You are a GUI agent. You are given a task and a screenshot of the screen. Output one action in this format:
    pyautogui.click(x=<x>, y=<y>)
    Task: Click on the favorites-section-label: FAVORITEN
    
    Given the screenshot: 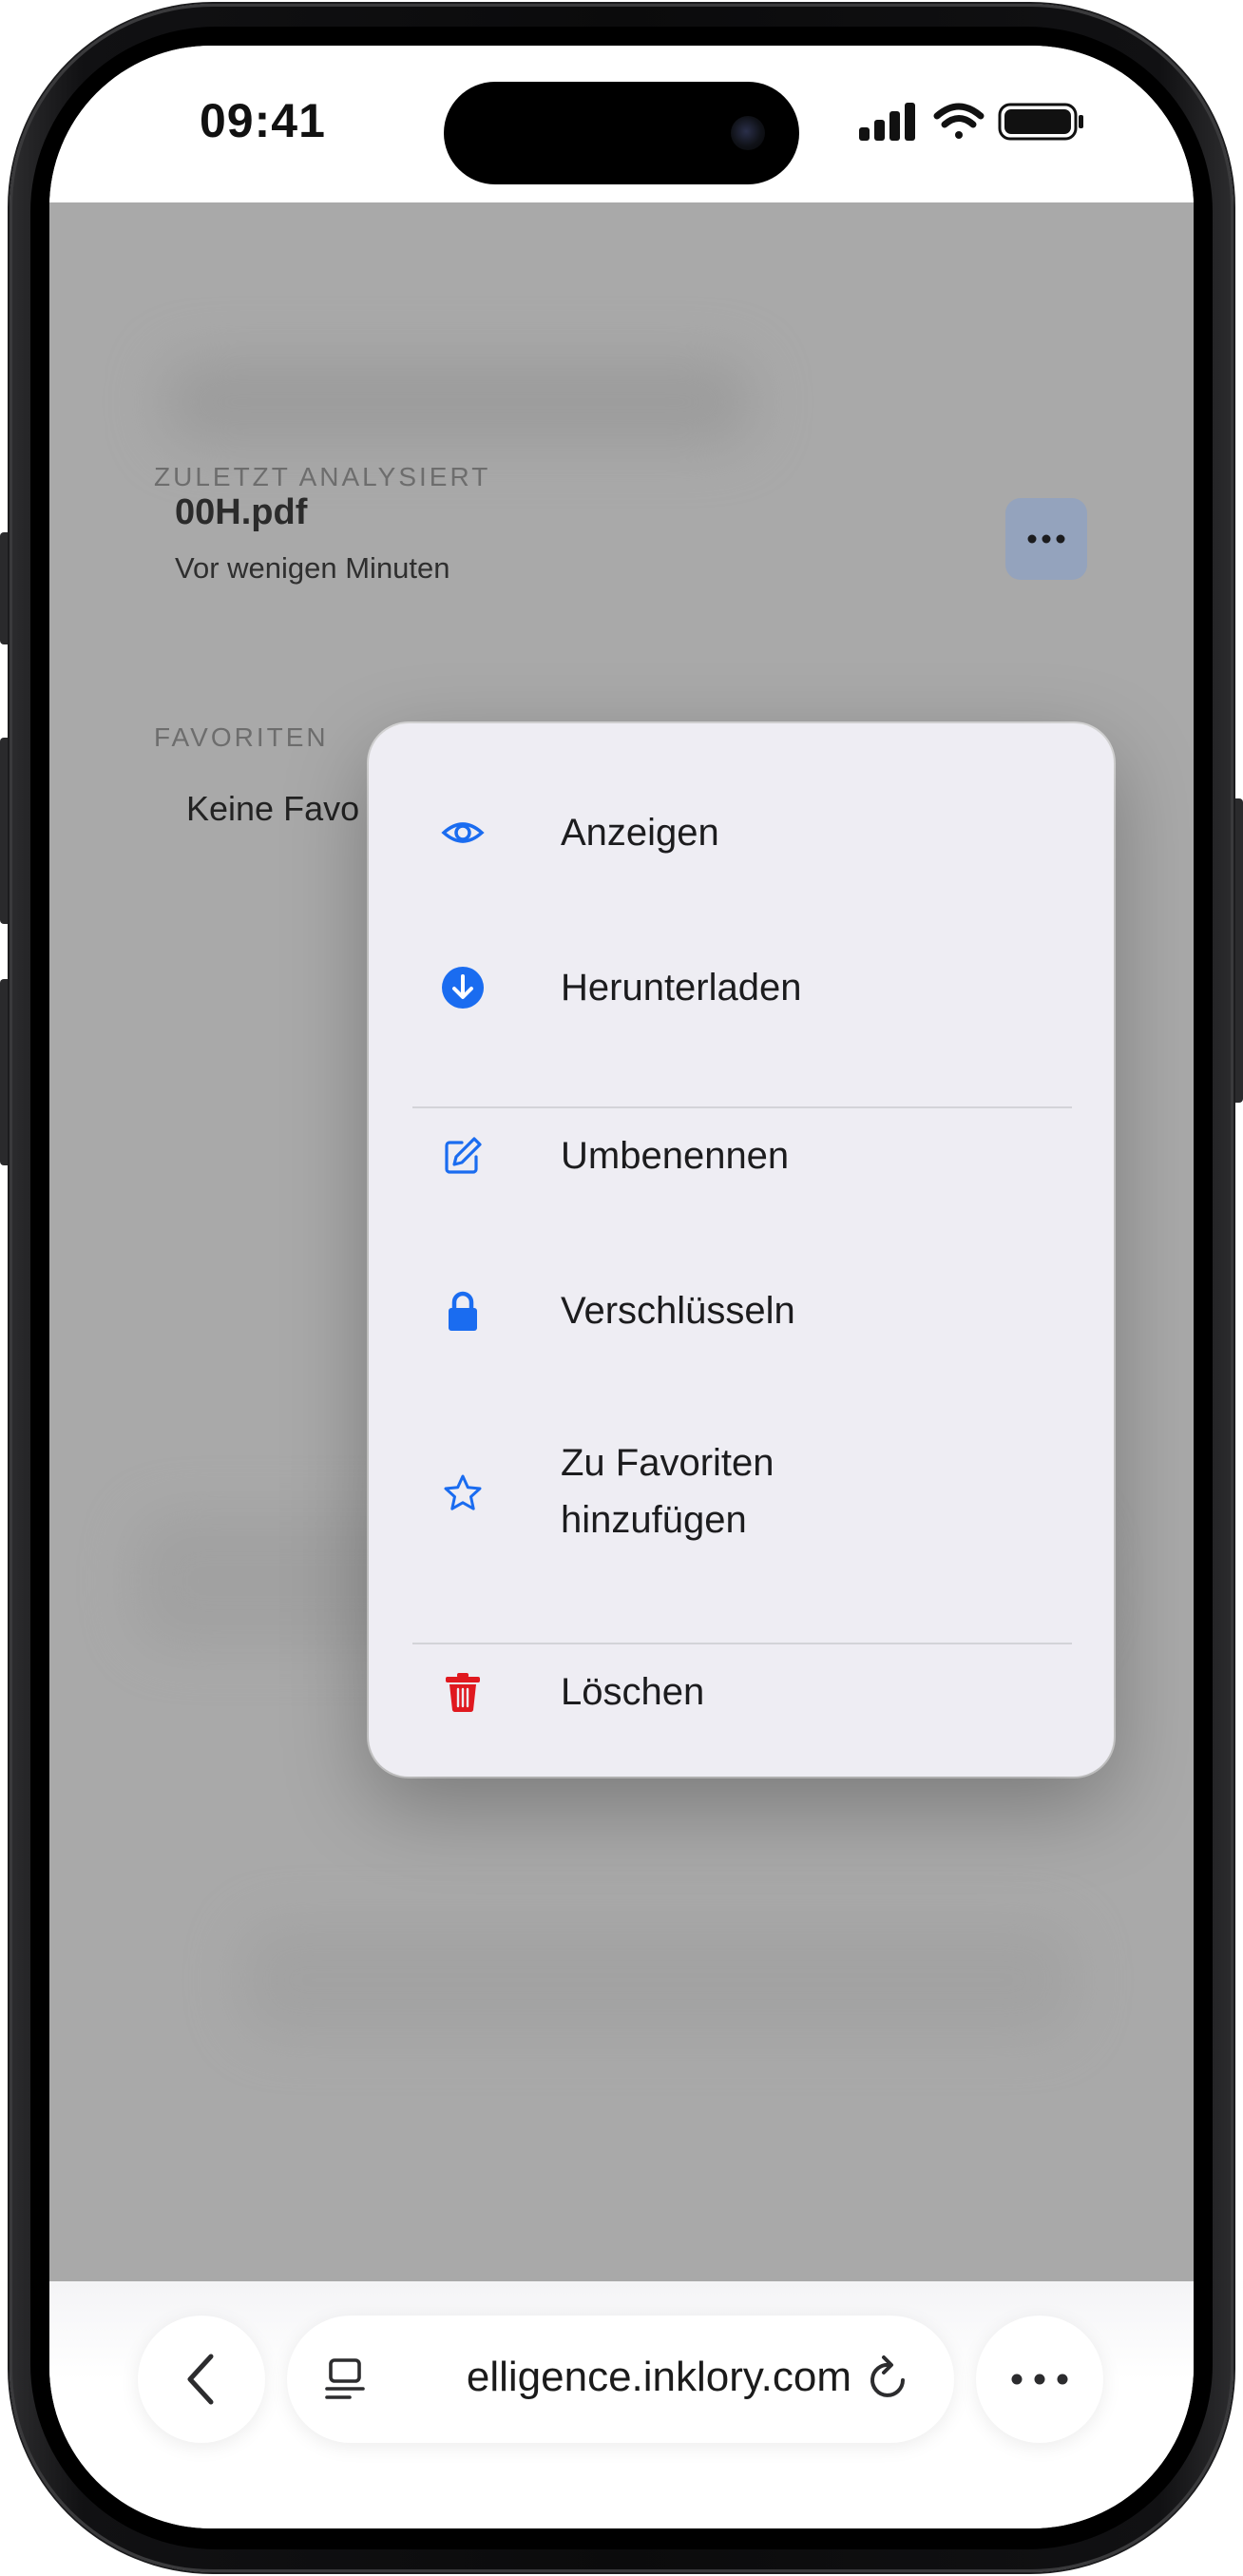 What is the action you would take?
    pyautogui.click(x=241, y=737)
    